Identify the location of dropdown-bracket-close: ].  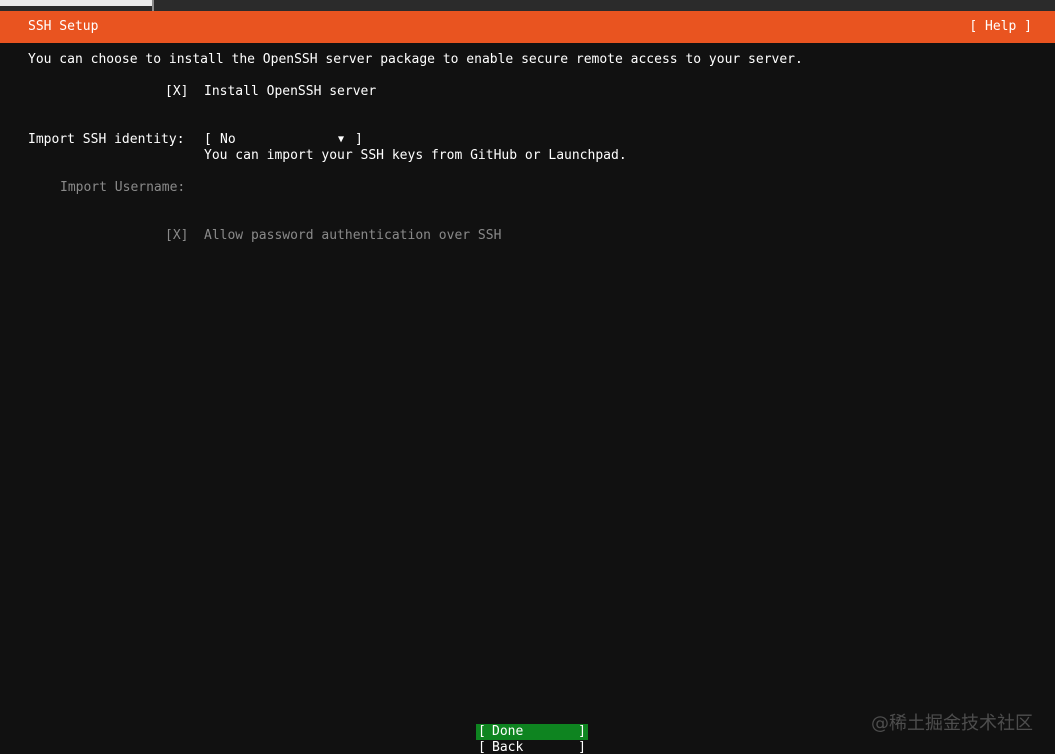
(359, 139).